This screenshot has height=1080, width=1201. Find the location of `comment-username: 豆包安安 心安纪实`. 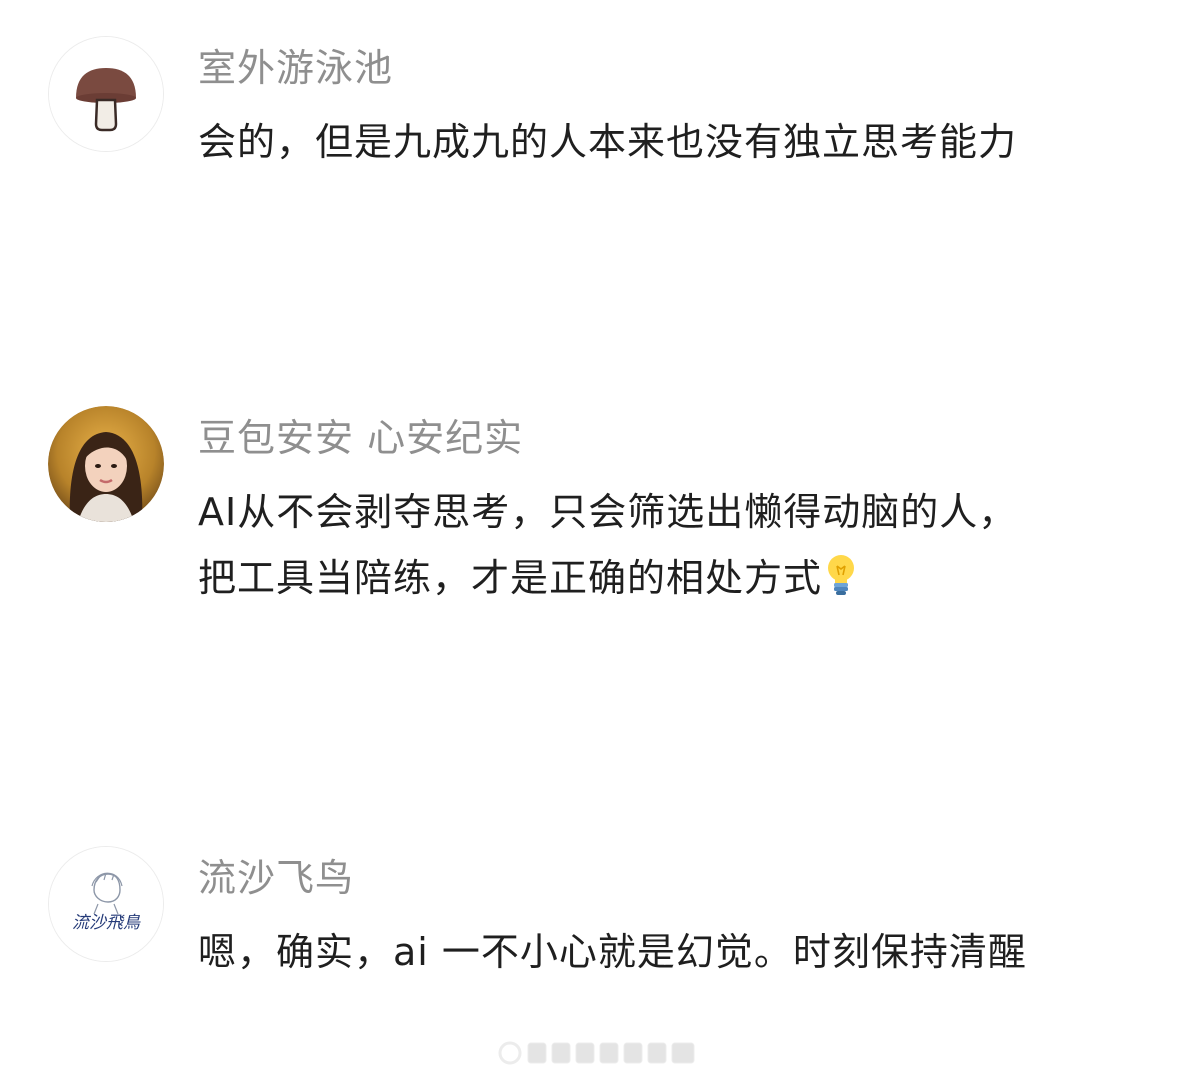

comment-username: 豆包安安 心安纪实 is located at coordinates (360, 438).